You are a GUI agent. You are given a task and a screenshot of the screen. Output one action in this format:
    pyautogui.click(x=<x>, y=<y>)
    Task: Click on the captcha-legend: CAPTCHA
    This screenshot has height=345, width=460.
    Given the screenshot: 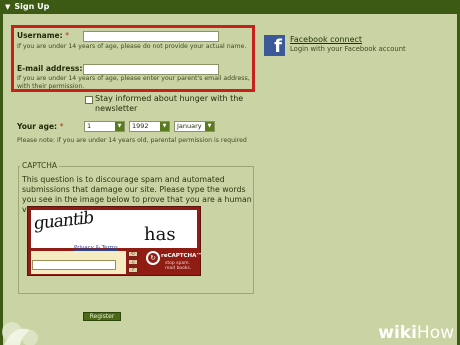 What is the action you would take?
    pyautogui.click(x=40, y=165)
    